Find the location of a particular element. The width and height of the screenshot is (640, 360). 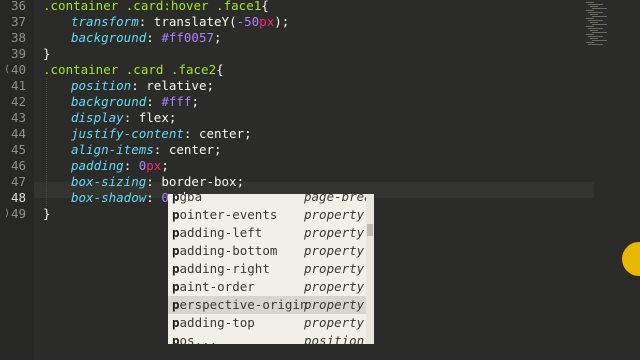

autocomplete-item: padding-right property is located at coordinates (267, 269).